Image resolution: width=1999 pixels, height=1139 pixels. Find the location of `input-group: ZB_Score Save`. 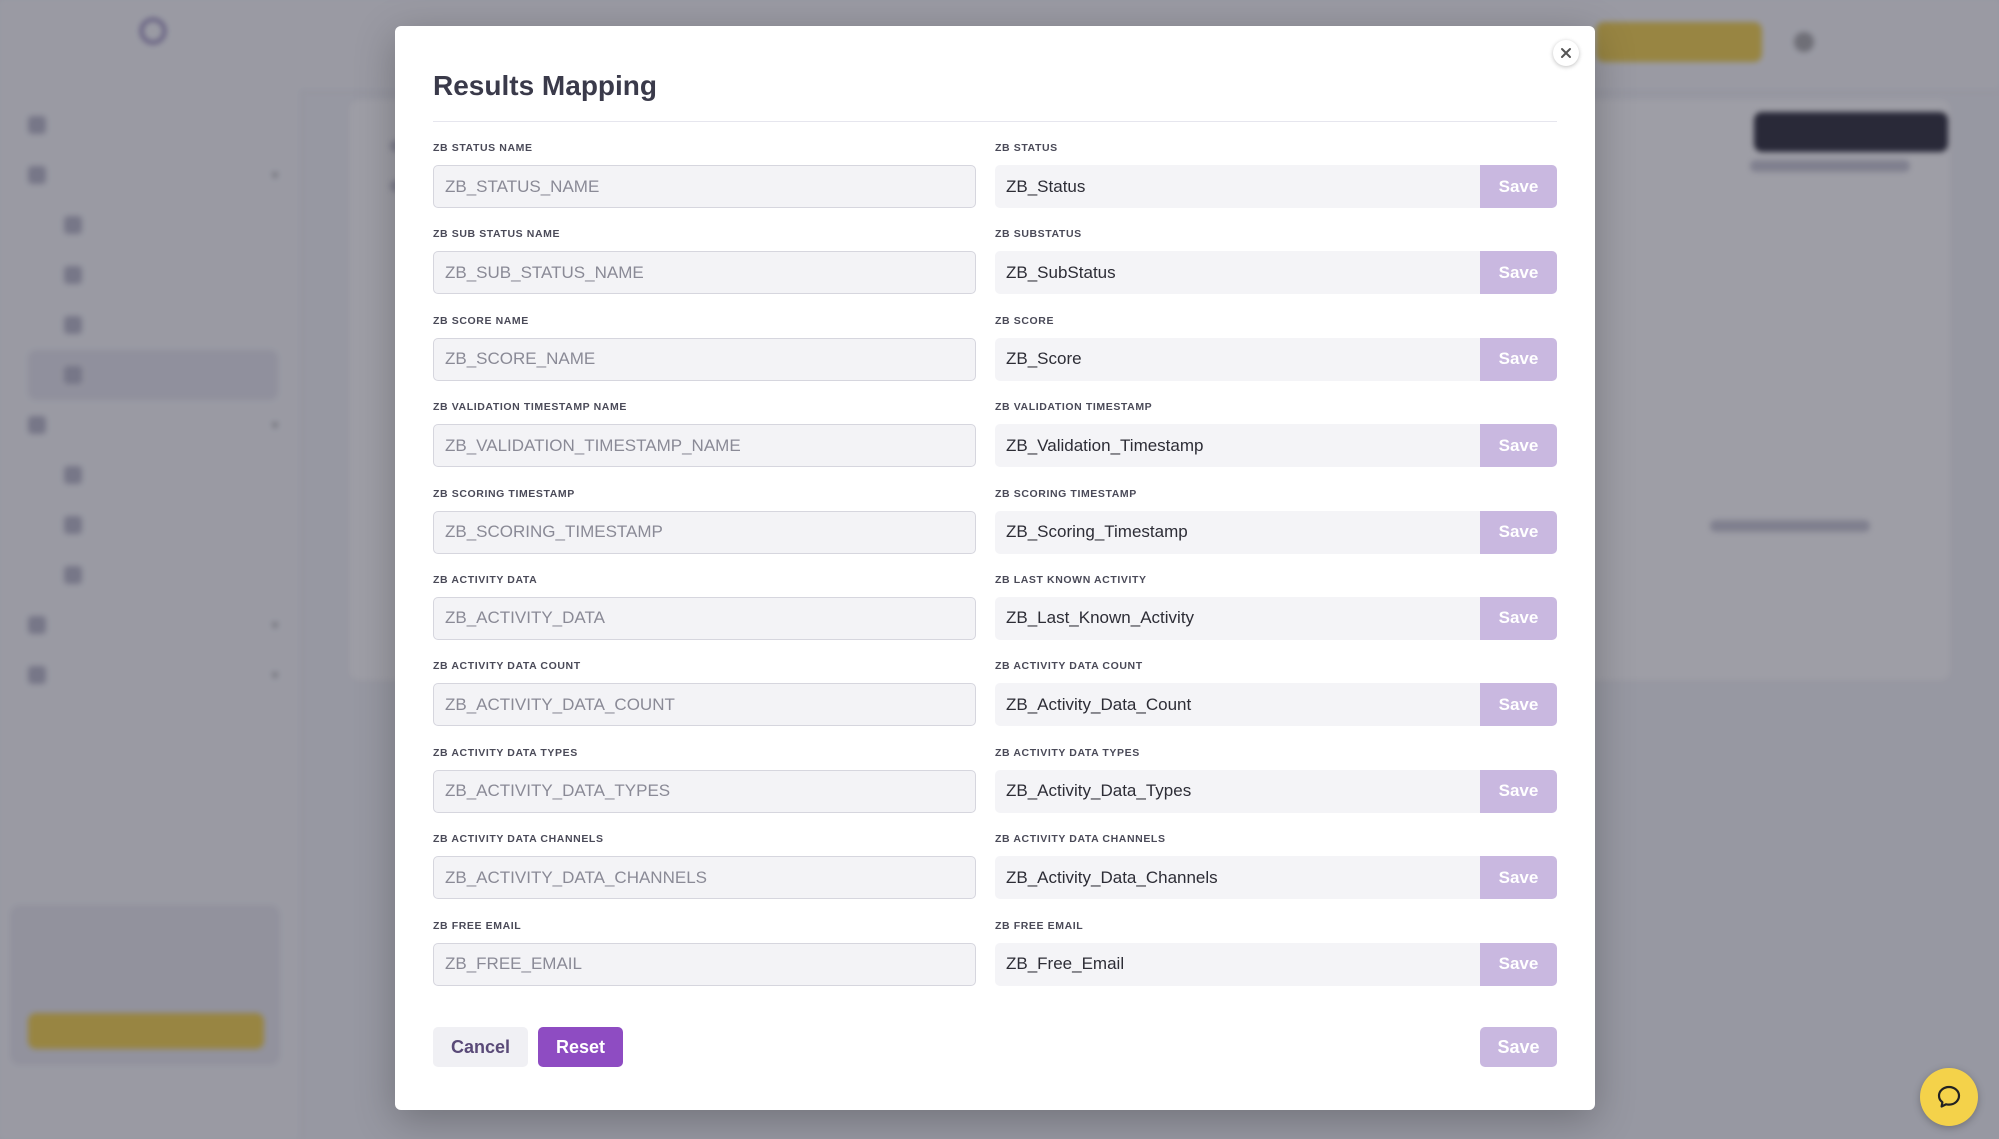

input-group: ZB_Score Save is located at coordinates (1276, 359).